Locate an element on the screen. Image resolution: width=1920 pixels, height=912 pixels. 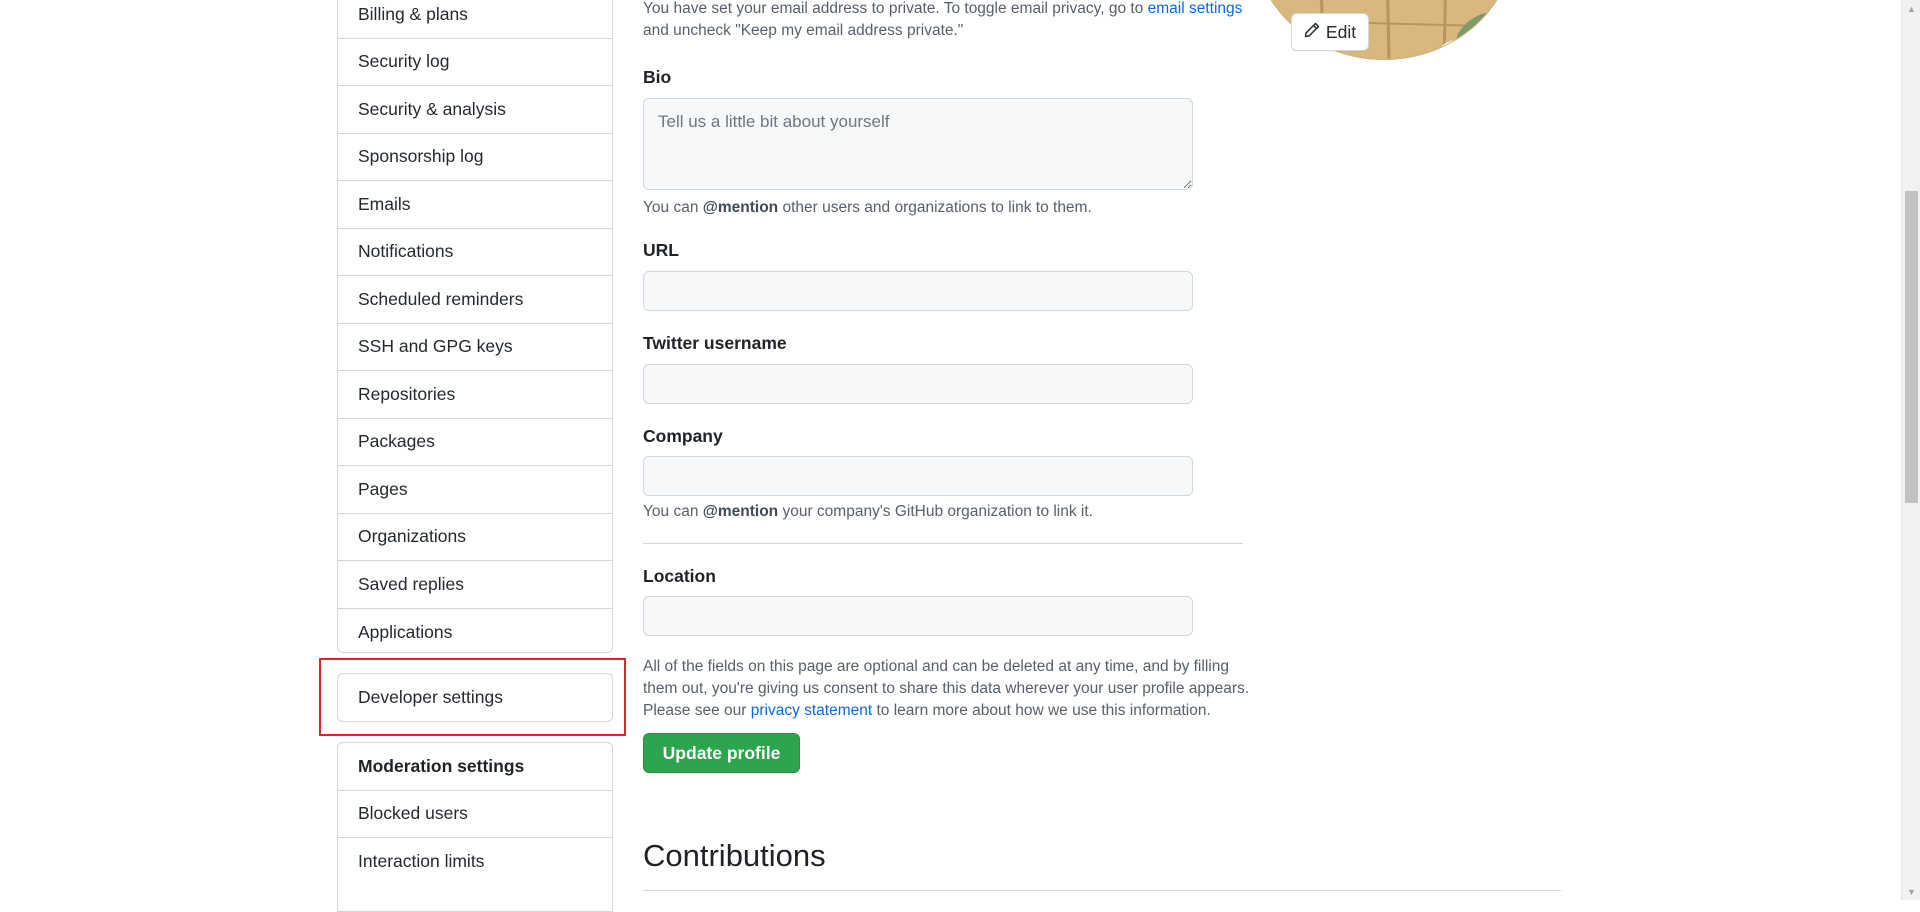
contributions-divider is located at coordinates (1102, 890).